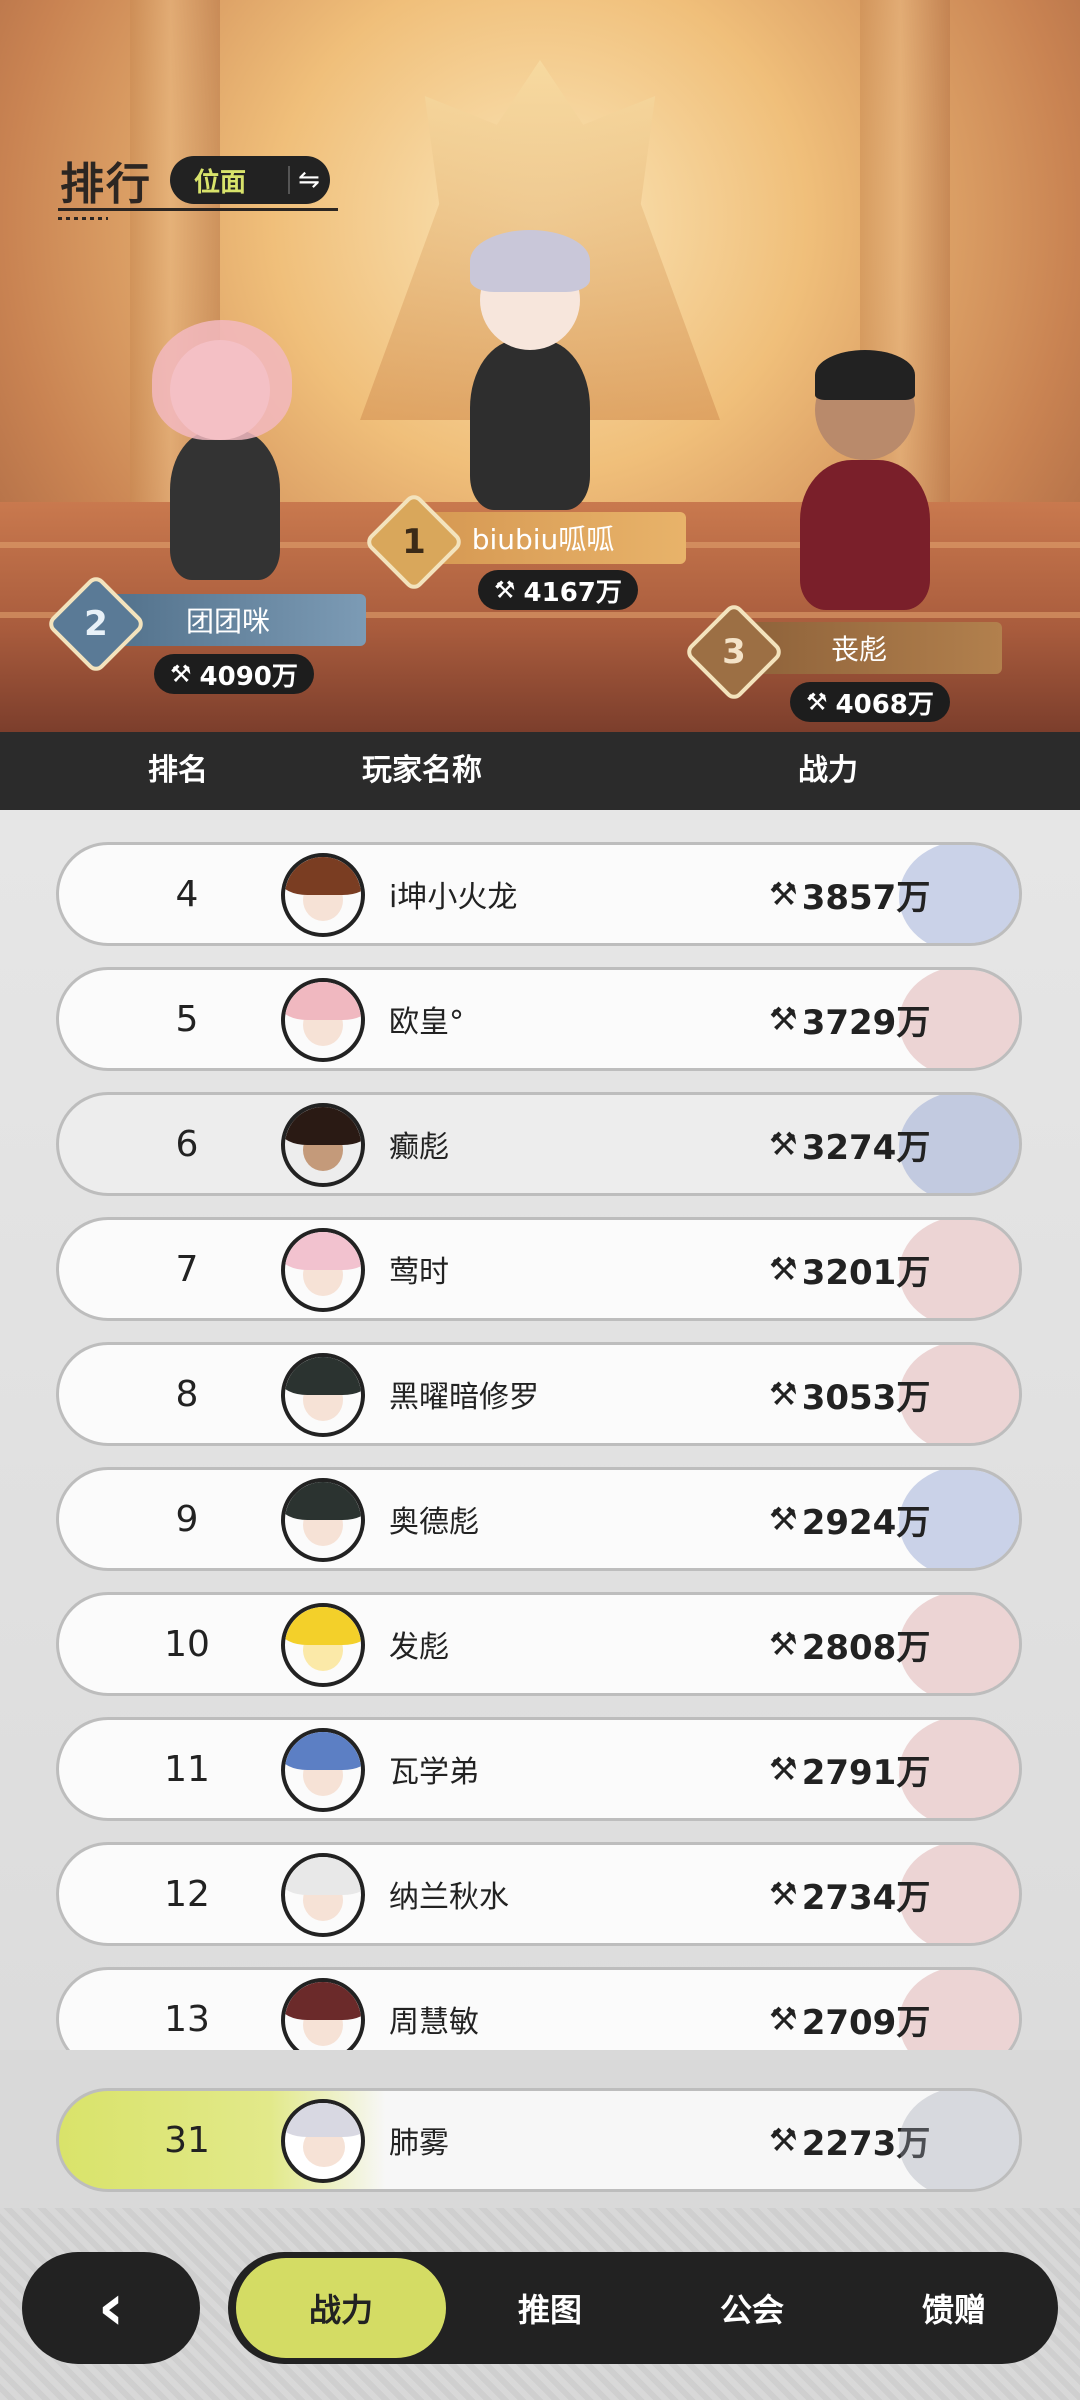 This screenshot has width=1080, height=2400. What do you see at coordinates (539, 1144) in the screenshot?
I see `table-row: 6 癫彪 ⚒ 3274万` at bounding box center [539, 1144].